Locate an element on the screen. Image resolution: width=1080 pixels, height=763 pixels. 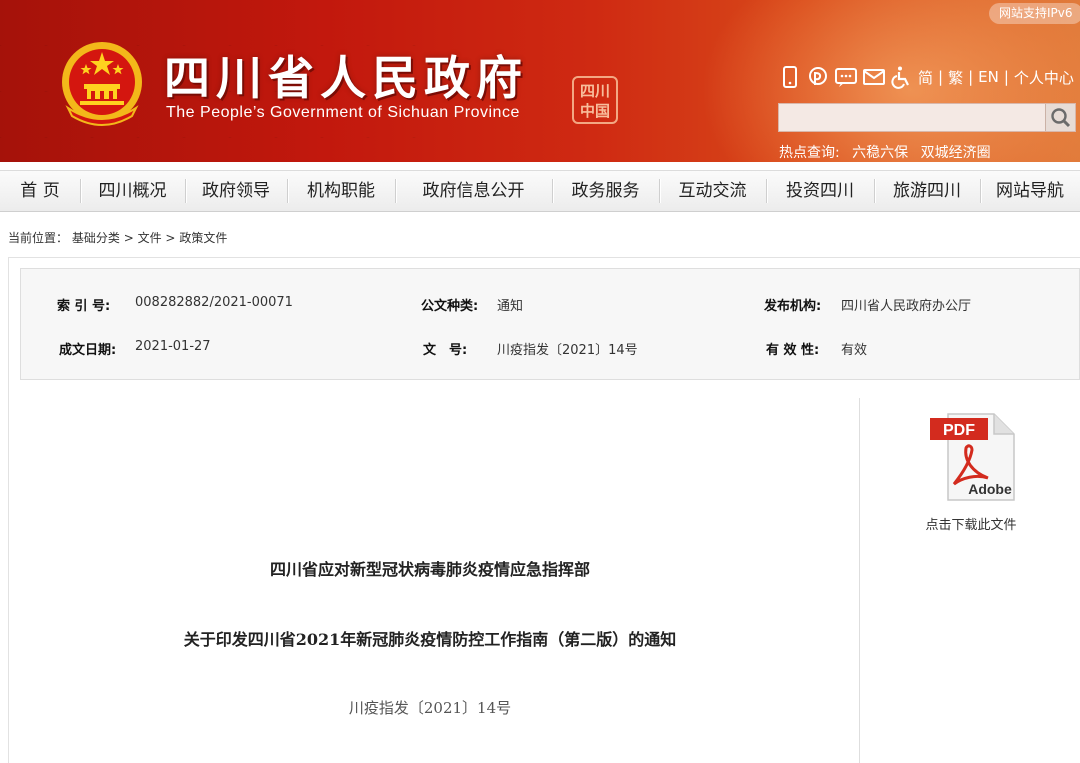
search-box is located at coordinates (927, 117).